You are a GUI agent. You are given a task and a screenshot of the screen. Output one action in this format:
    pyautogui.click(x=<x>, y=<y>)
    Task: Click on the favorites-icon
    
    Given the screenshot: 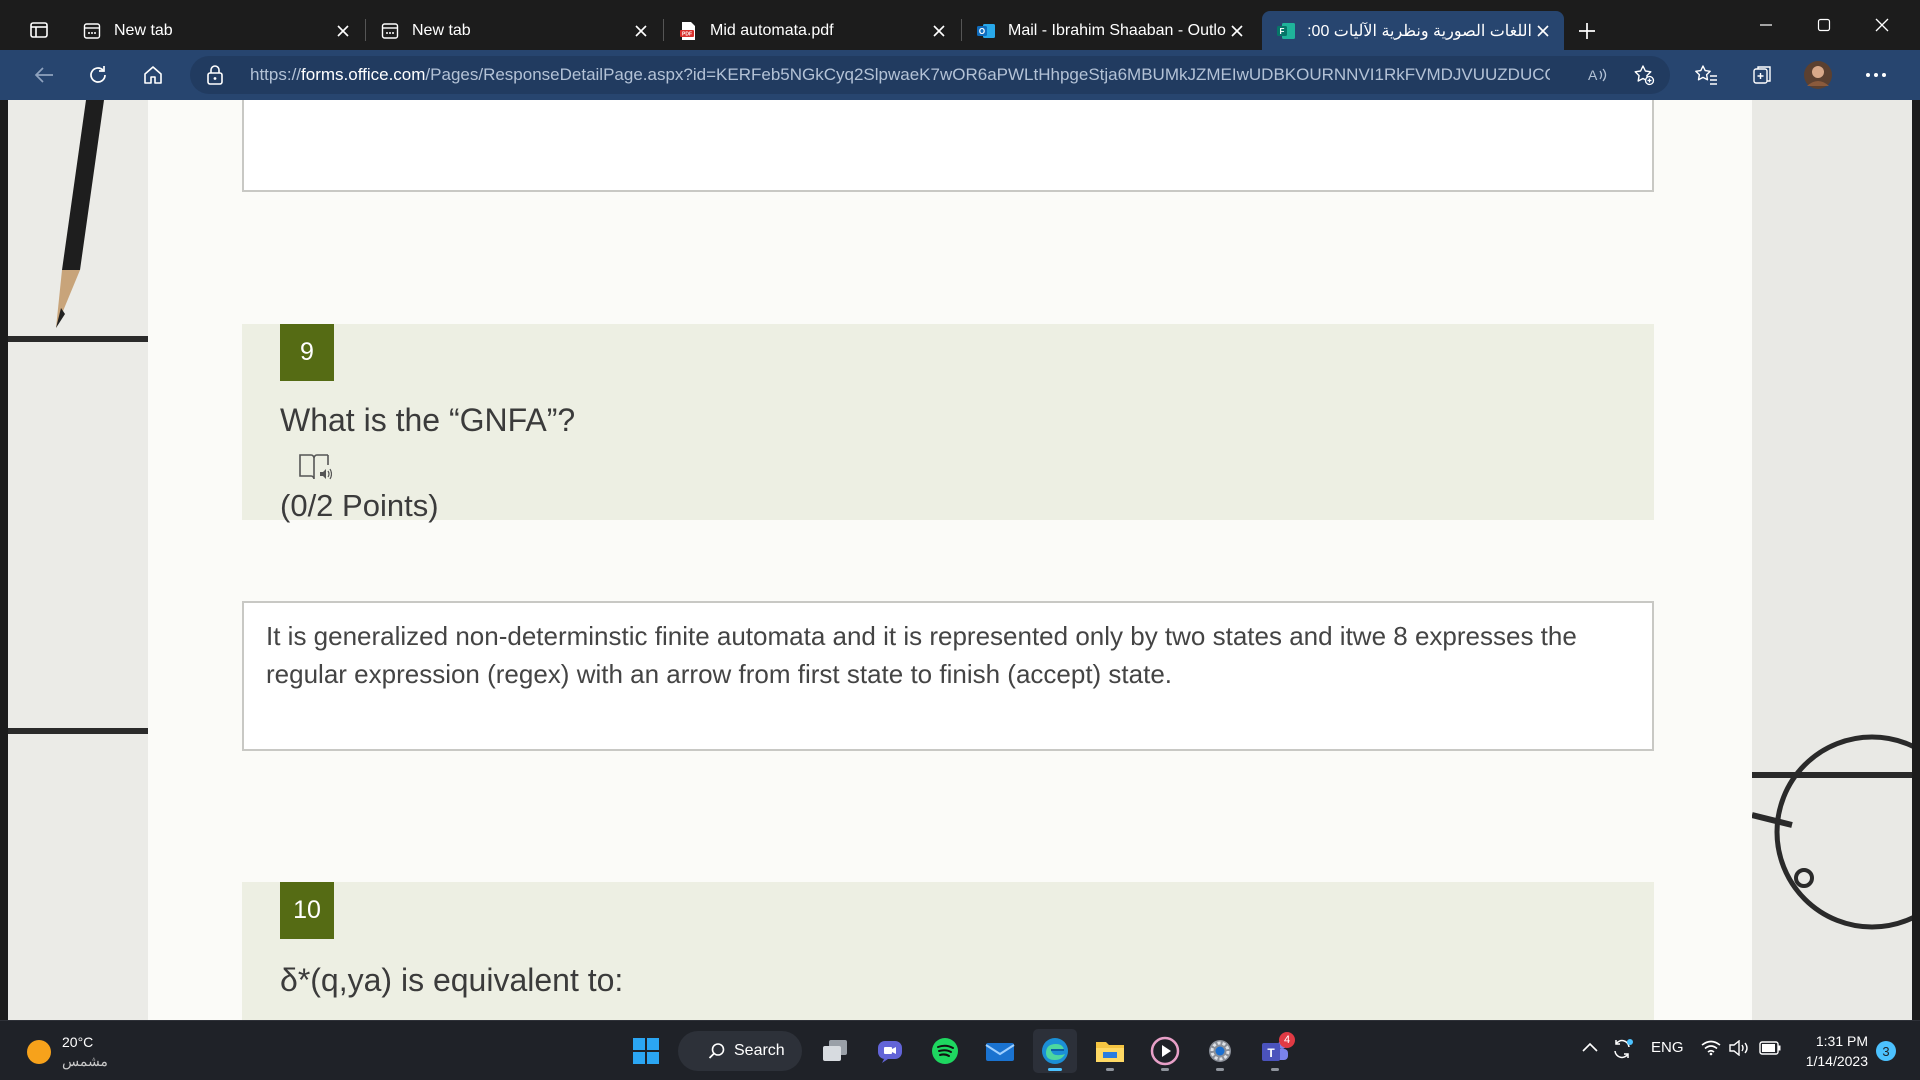 What is the action you would take?
    pyautogui.click(x=1706, y=75)
    